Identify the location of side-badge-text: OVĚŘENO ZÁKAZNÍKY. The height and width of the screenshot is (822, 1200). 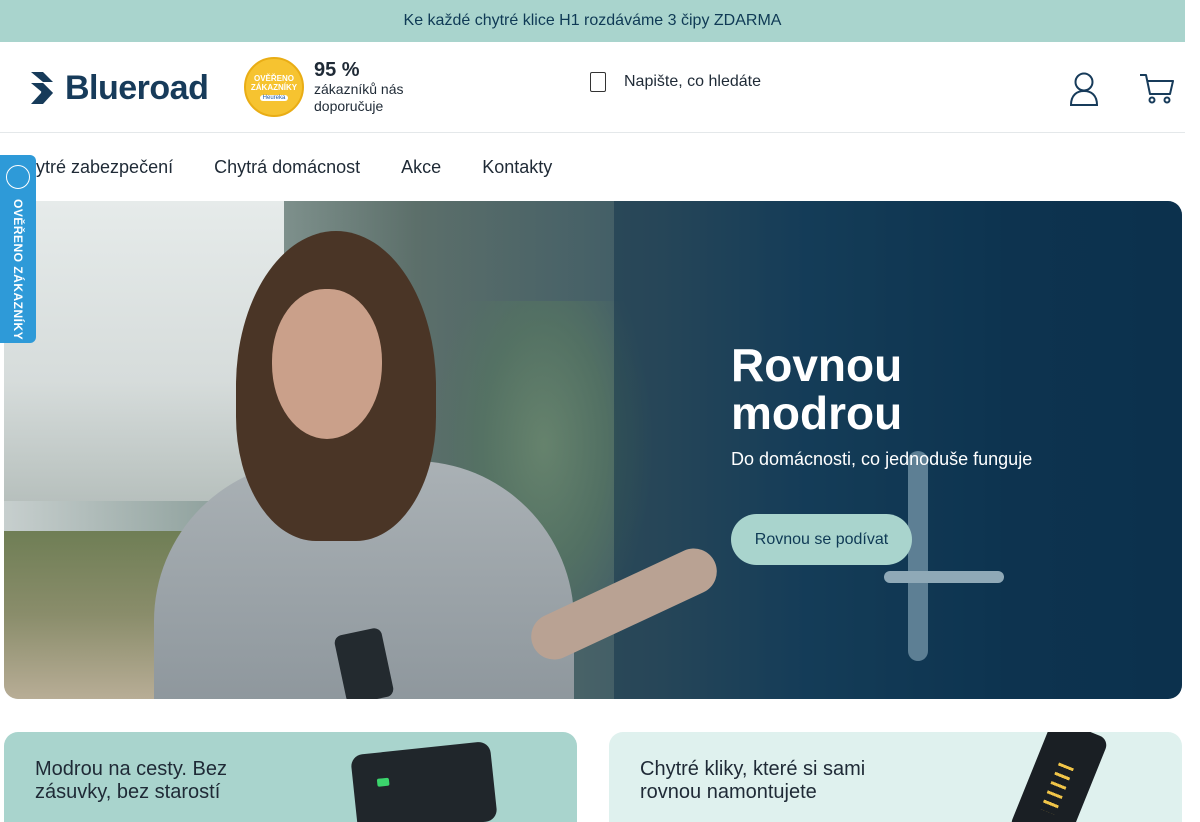
(18, 270).